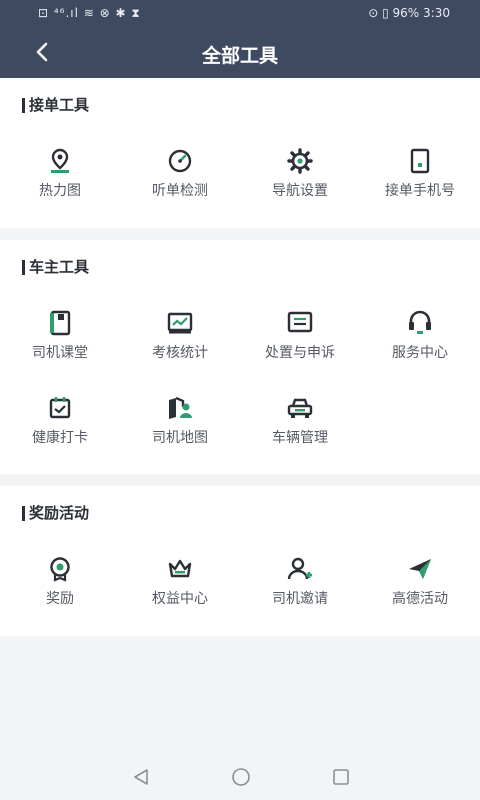 This screenshot has width=480, height=800. Describe the element at coordinates (300, 161) in the screenshot. I see `gear-icon` at that location.